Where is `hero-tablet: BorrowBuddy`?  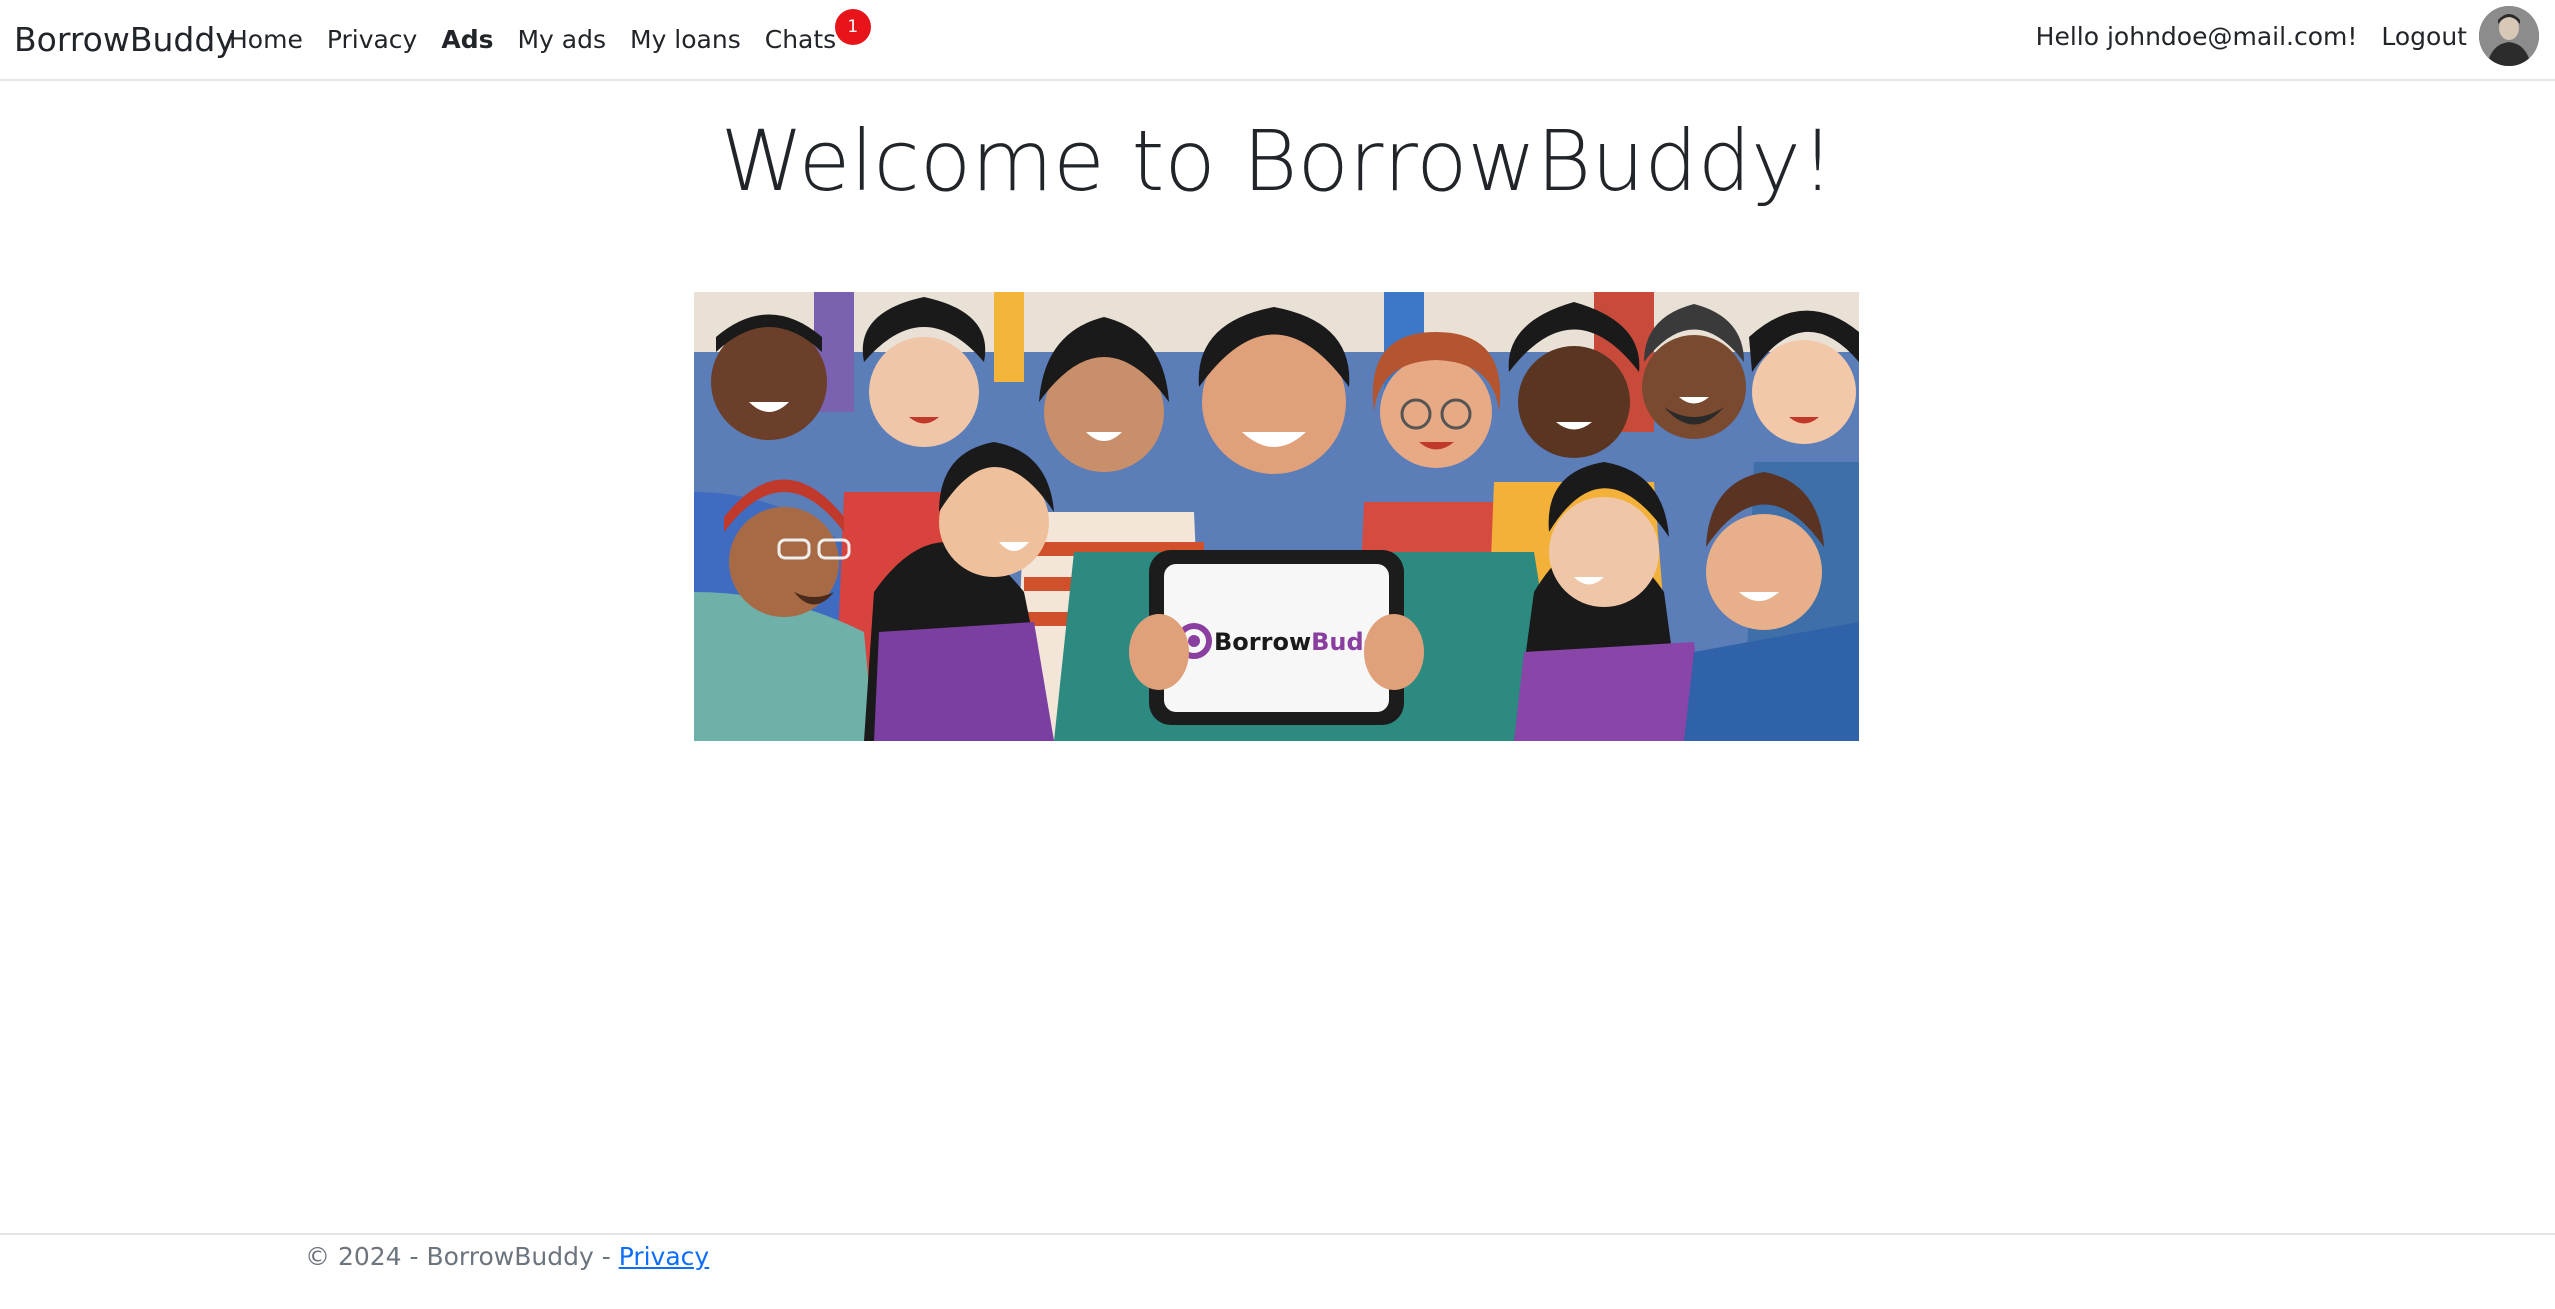 hero-tablet: BorrowBuddy is located at coordinates (1276, 637).